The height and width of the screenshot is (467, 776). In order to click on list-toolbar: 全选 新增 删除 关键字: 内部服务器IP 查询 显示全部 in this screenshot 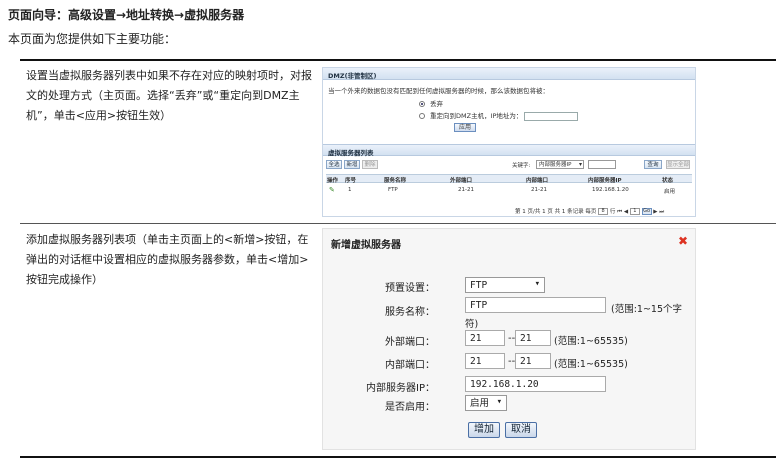, I will do `click(509, 165)`.